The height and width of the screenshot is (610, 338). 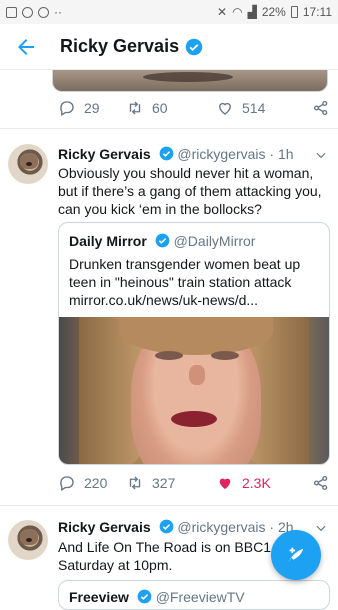 I want to click on retweet-button: 327, so click(x=171, y=483).